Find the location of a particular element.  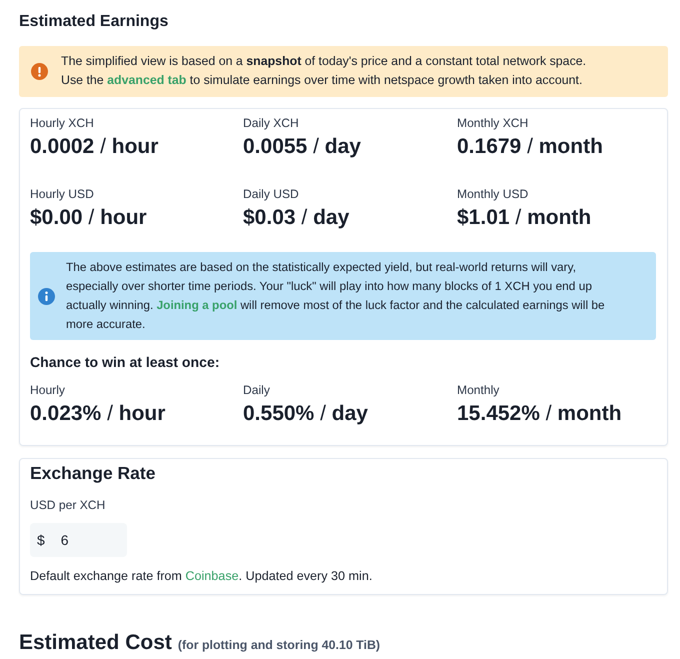

info-icon is located at coordinates (46, 296).